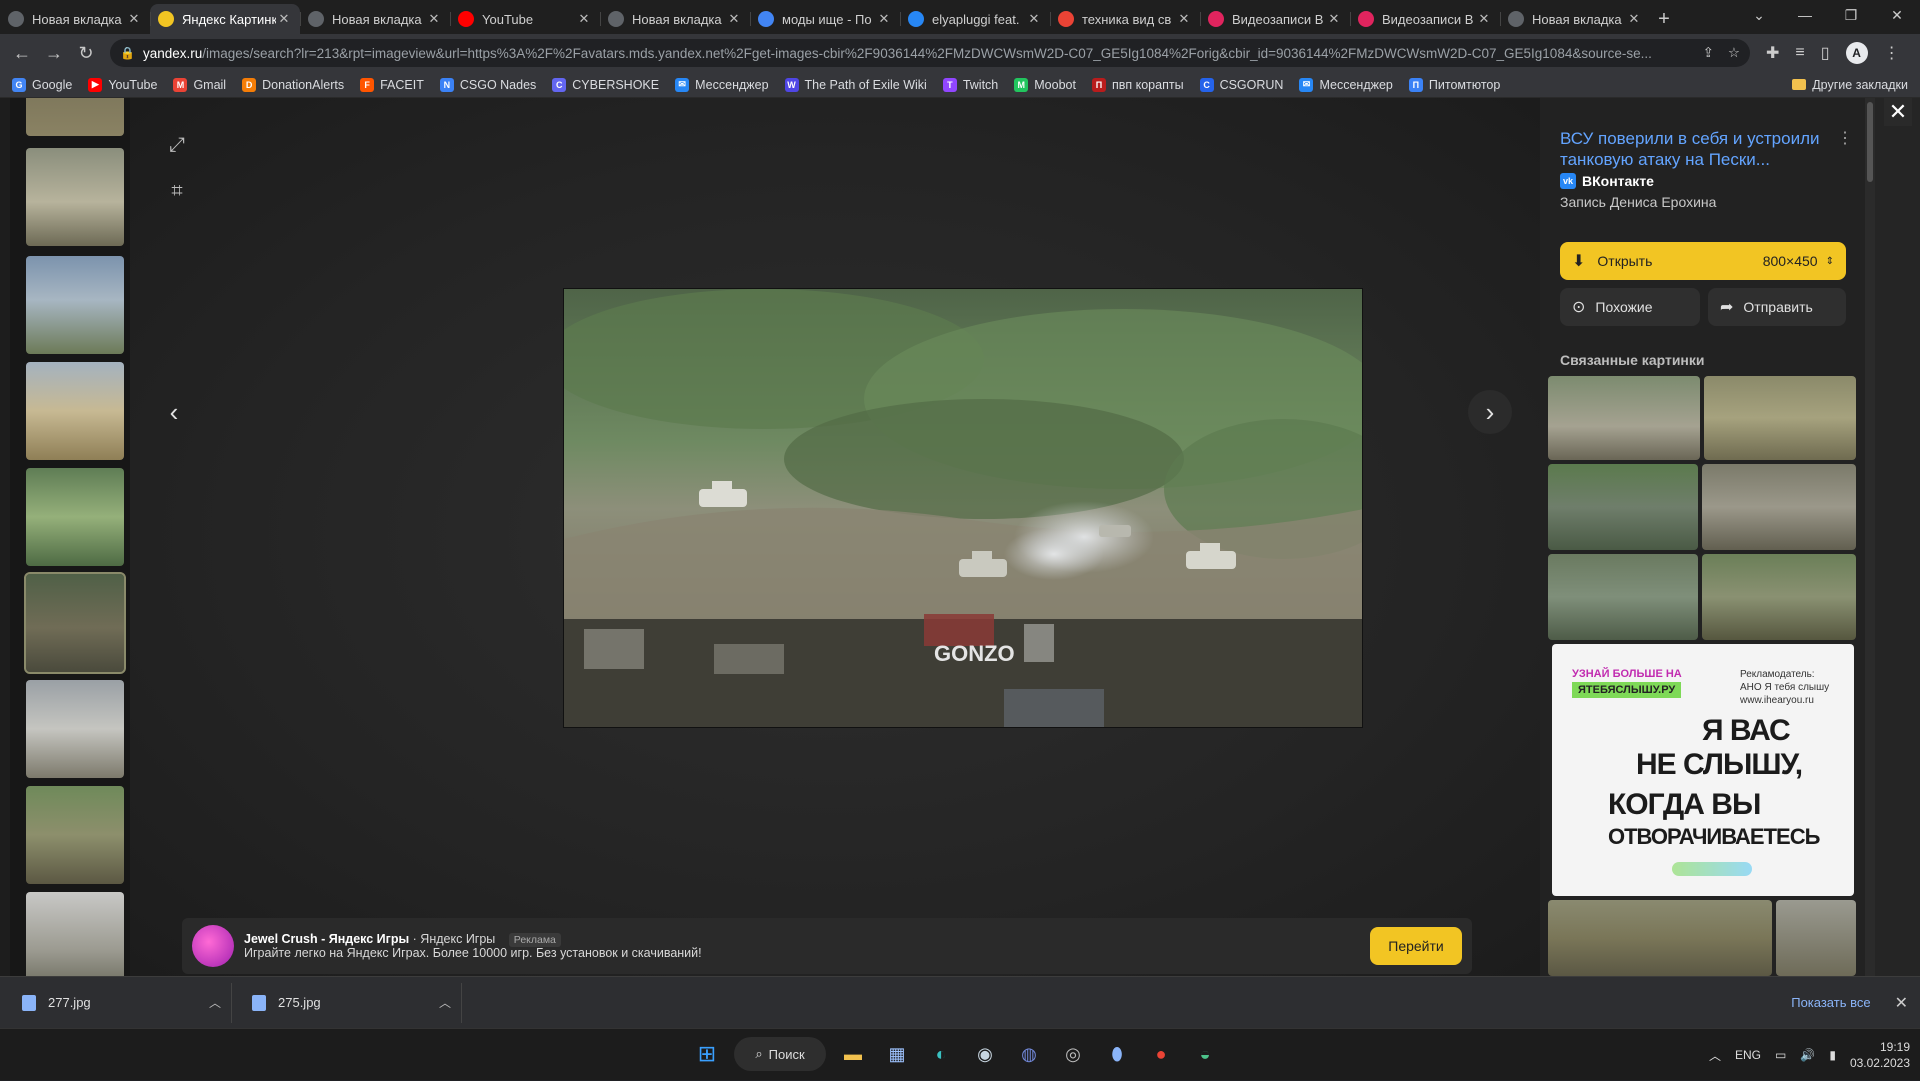 The image size is (1920, 1081). What do you see at coordinates (1205, 1054) in the screenshot?
I see `globe-icon: ◒` at bounding box center [1205, 1054].